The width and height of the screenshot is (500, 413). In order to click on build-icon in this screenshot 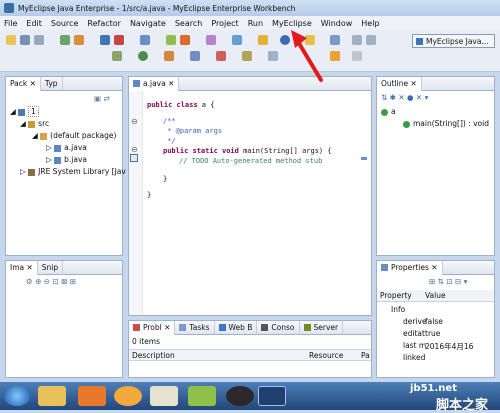, I will do `click(117, 56)`.